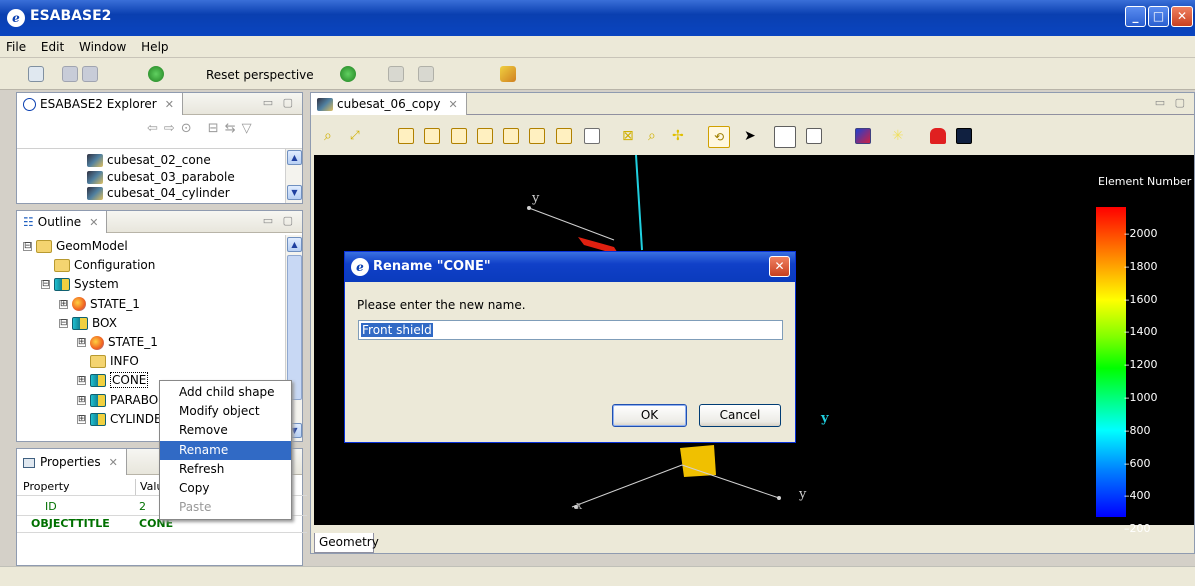  Describe the element at coordinates (406, 136) in the screenshot. I see `view-front-icon` at that location.